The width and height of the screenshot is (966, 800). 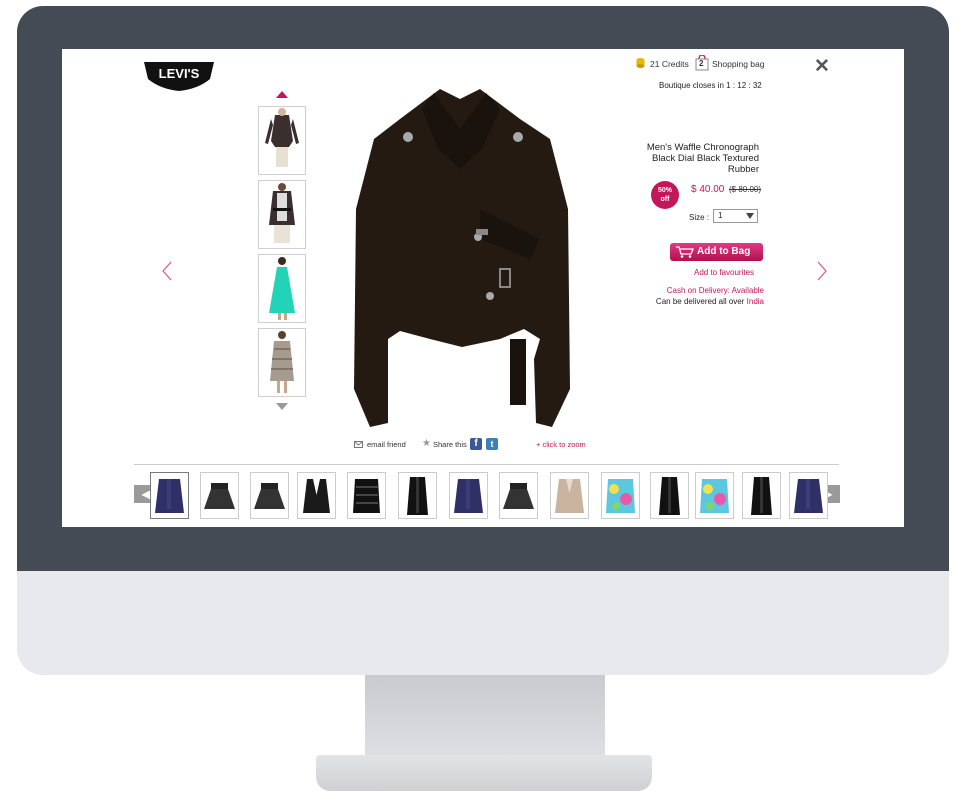 I want to click on thumbnail-blazer, so click(x=282, y=140).